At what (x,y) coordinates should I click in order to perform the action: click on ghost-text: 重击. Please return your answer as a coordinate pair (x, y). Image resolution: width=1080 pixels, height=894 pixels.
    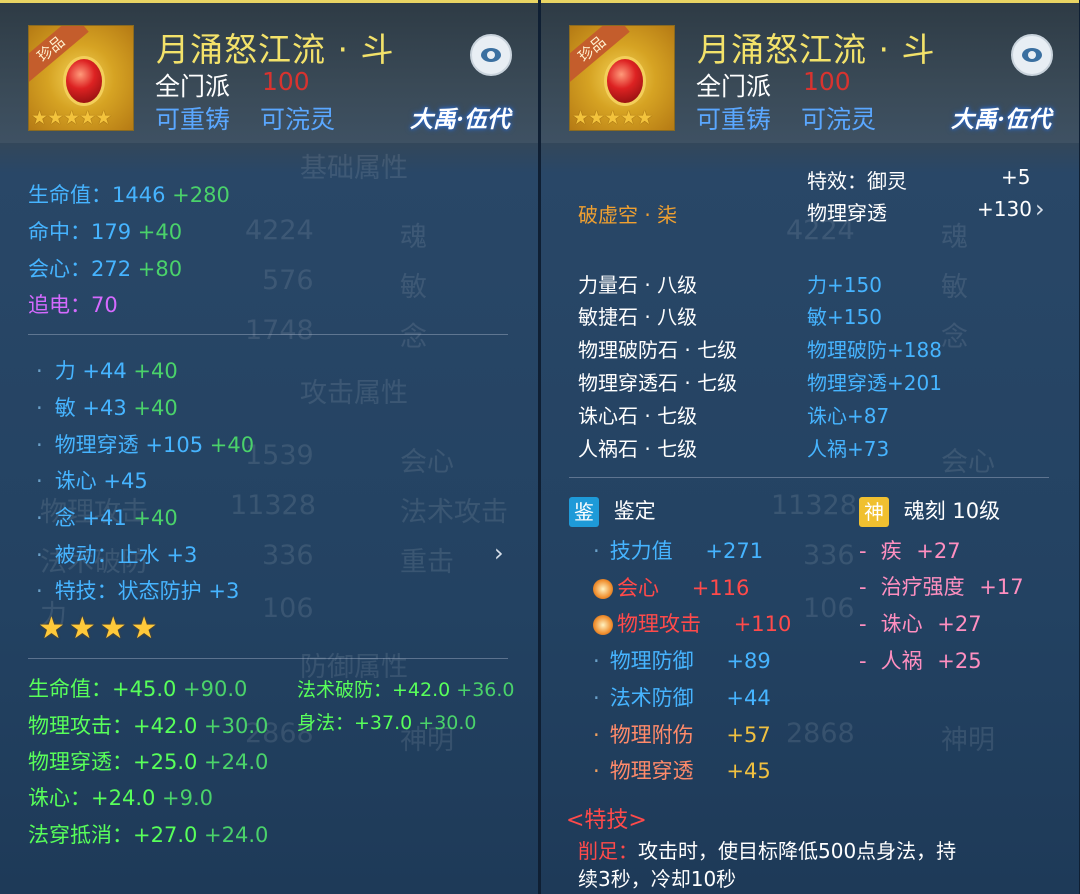
    Looking at the image, I should click on (427, 562).